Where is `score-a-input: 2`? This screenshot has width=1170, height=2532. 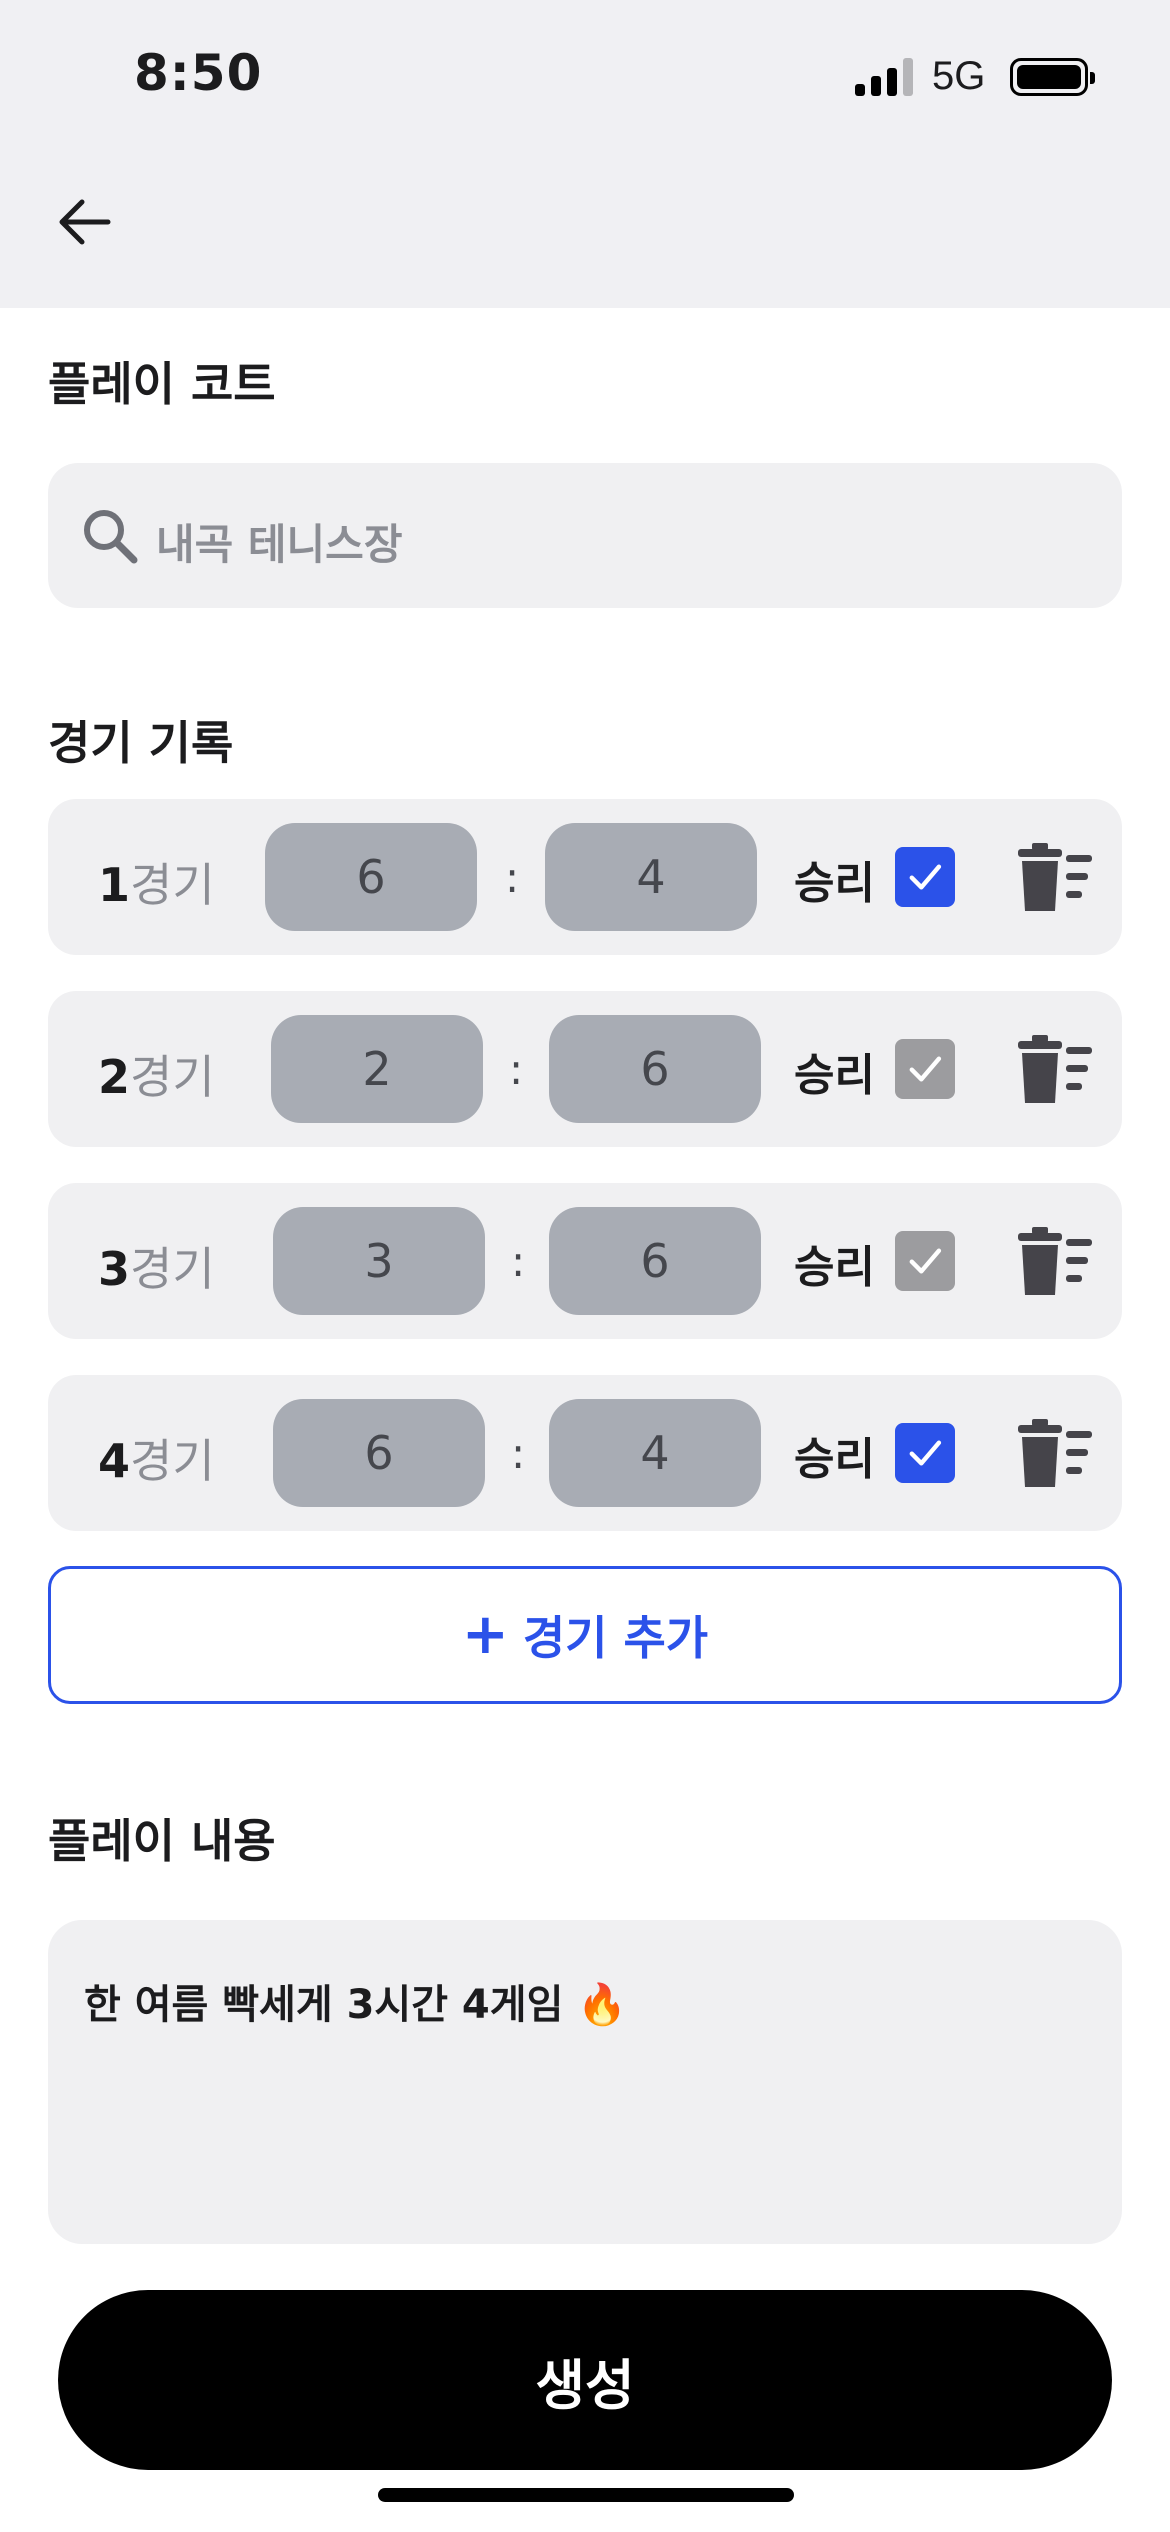
score-a-input: 2 is located at coordinates (377, 1069).